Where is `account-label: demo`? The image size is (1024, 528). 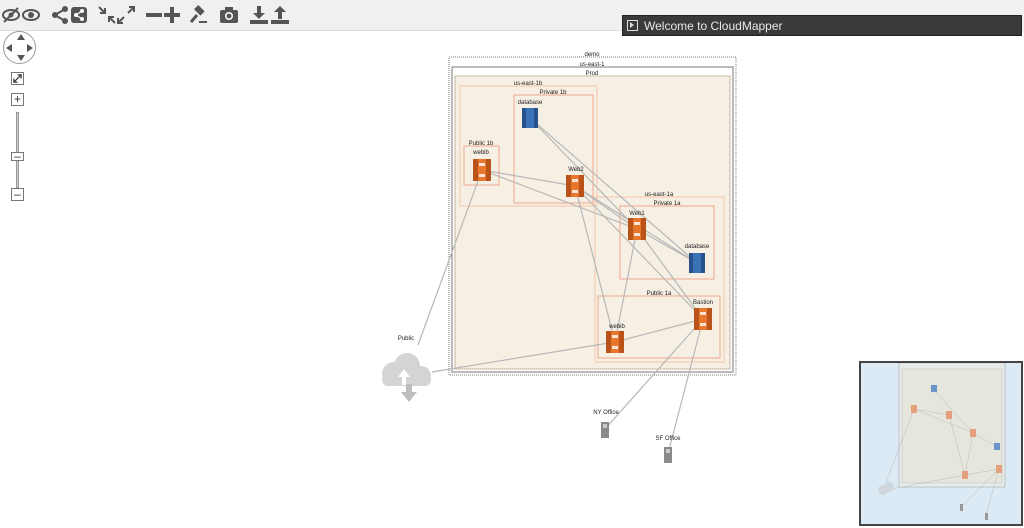 account-label: demo is located at coordinates (592, 55).